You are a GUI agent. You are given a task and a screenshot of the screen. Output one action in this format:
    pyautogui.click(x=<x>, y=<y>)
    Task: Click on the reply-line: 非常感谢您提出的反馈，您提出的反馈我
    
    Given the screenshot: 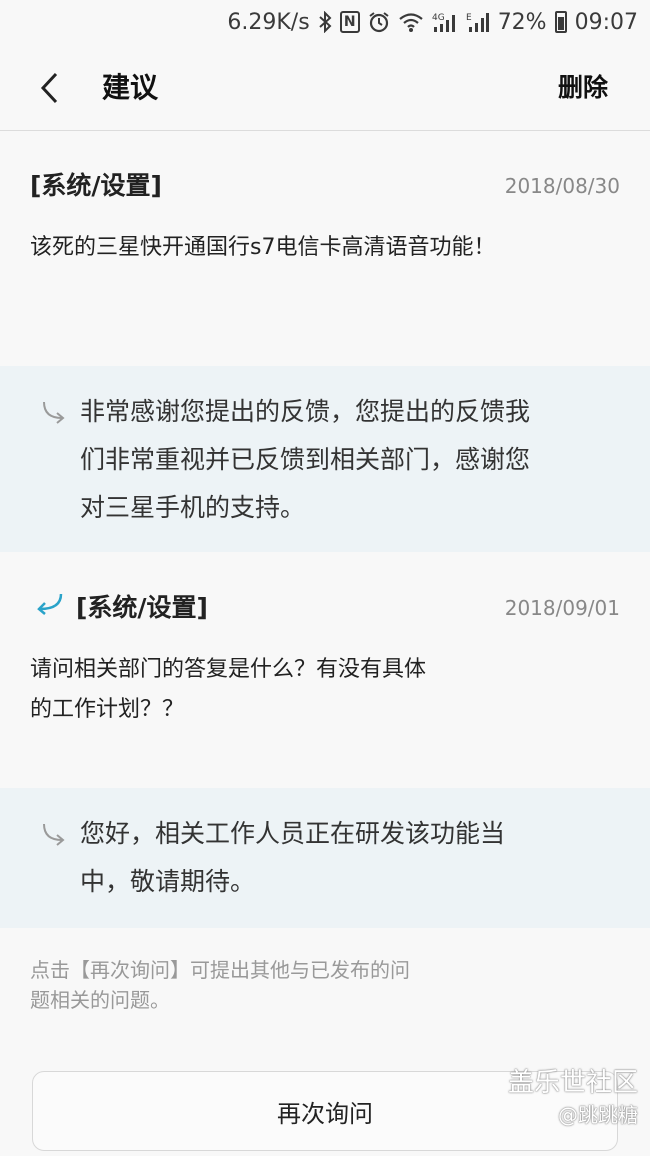 What is the action you would take?
    pyautogui.click(x=305, y=411)
    